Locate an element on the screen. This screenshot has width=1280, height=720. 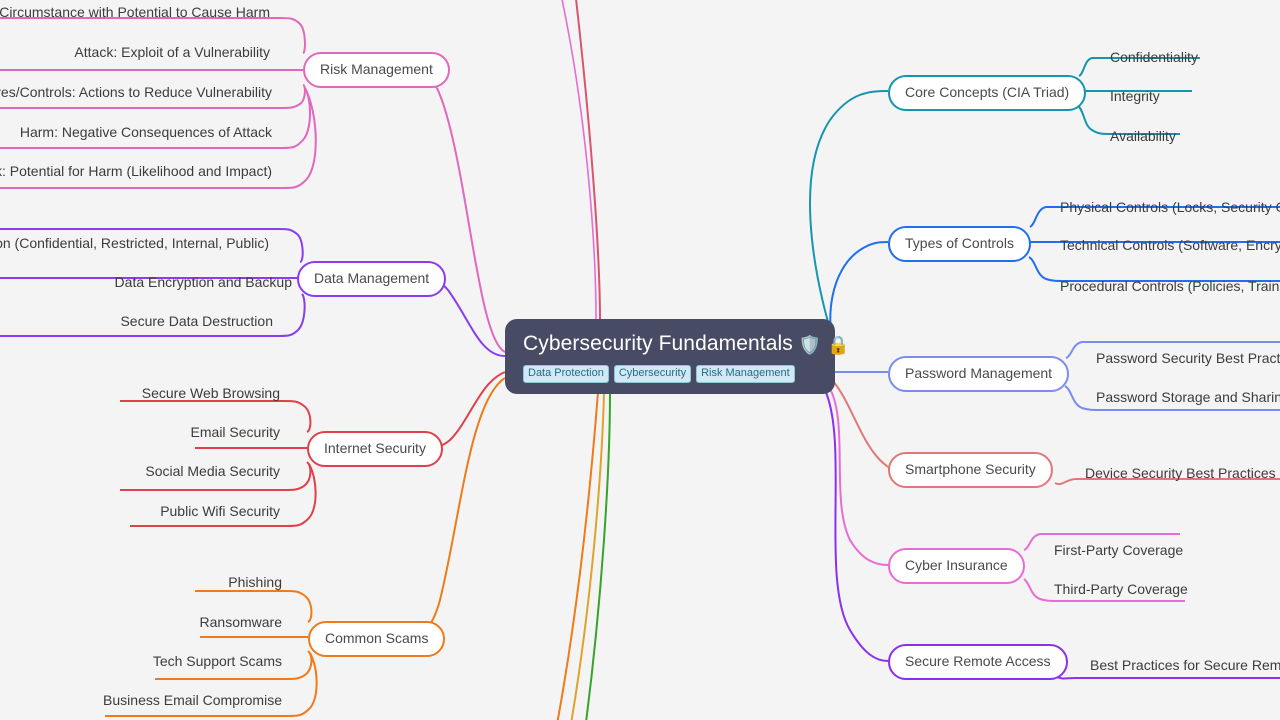
leaf-technical-controls: Technical Controls (Software, Encryp is located at coordinates (1170, 245).